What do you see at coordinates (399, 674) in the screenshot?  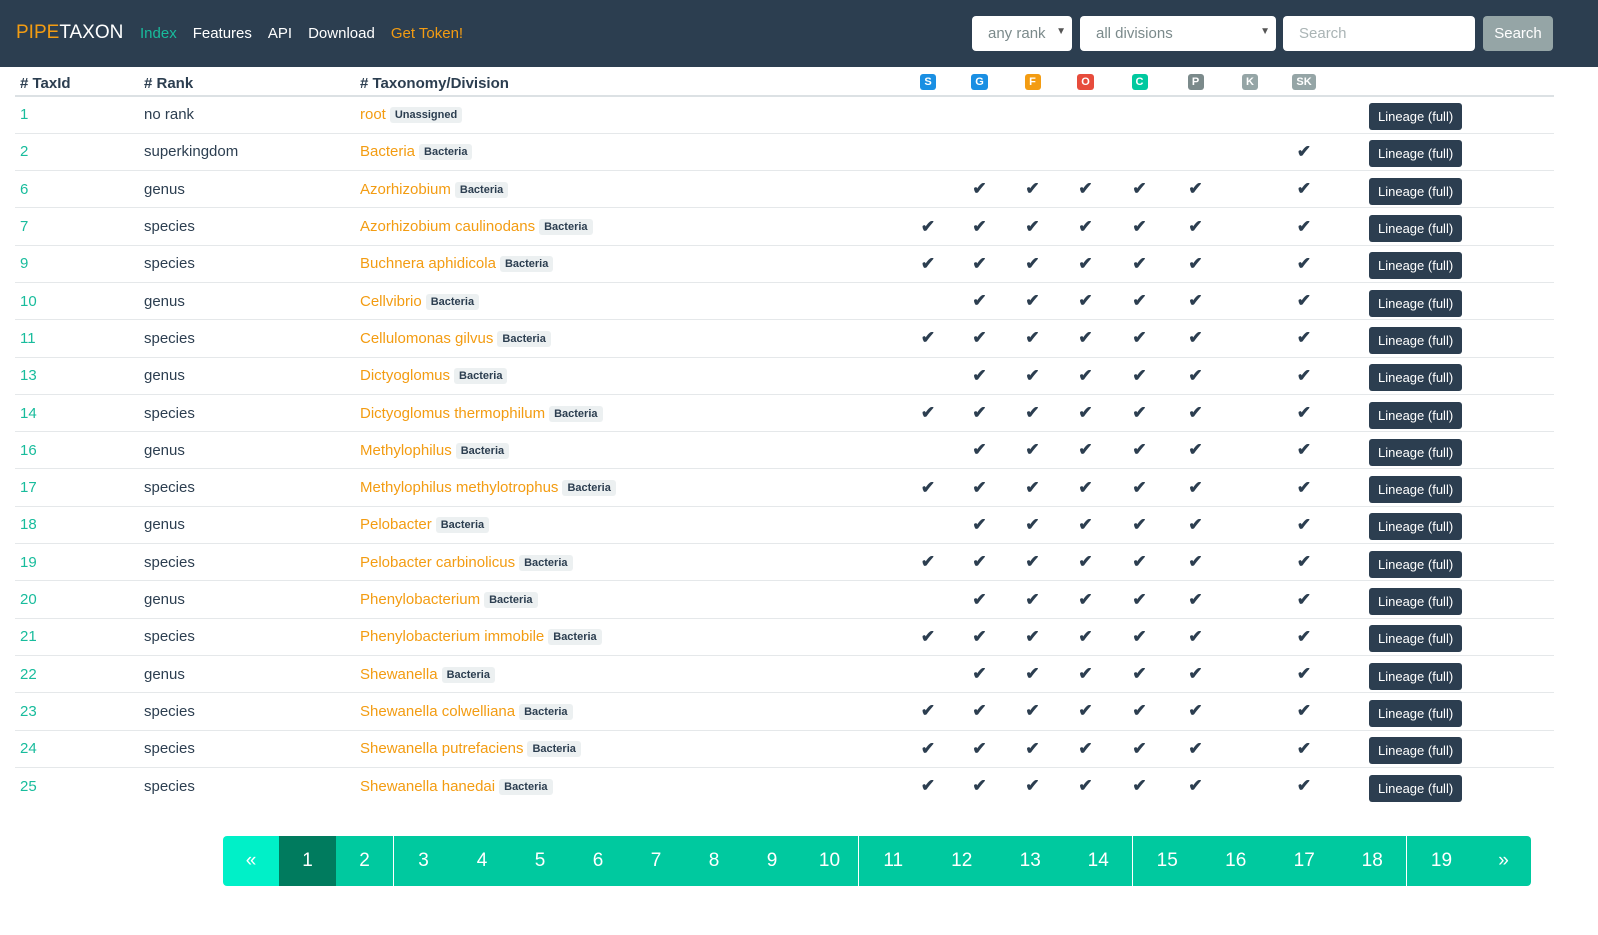 I see `taxon-link: Shewanella` at bounding box center [399, 674].